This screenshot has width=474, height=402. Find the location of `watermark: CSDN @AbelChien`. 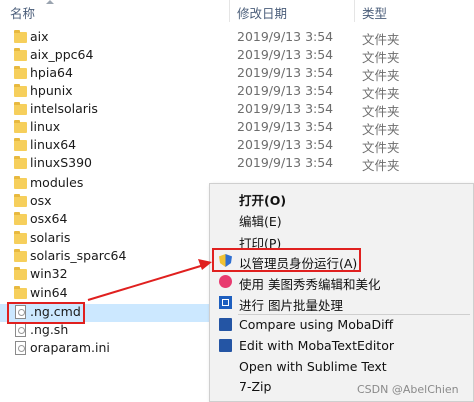

watermark: CSDN @AbelChien is located at coordinates (408, 389).